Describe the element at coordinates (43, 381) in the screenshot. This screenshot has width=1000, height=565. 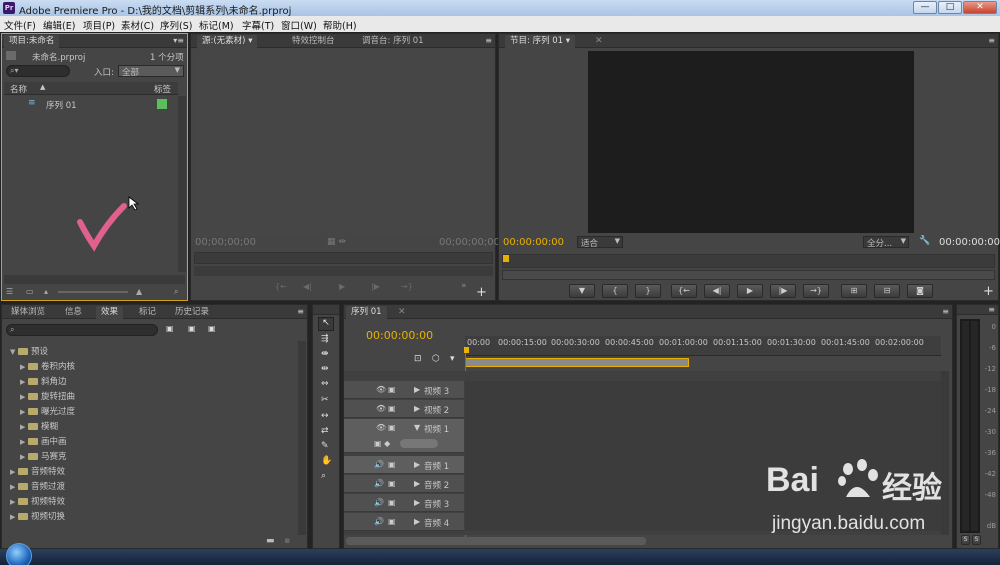
I see `tree-item: ▶ 斜角边` at that location.